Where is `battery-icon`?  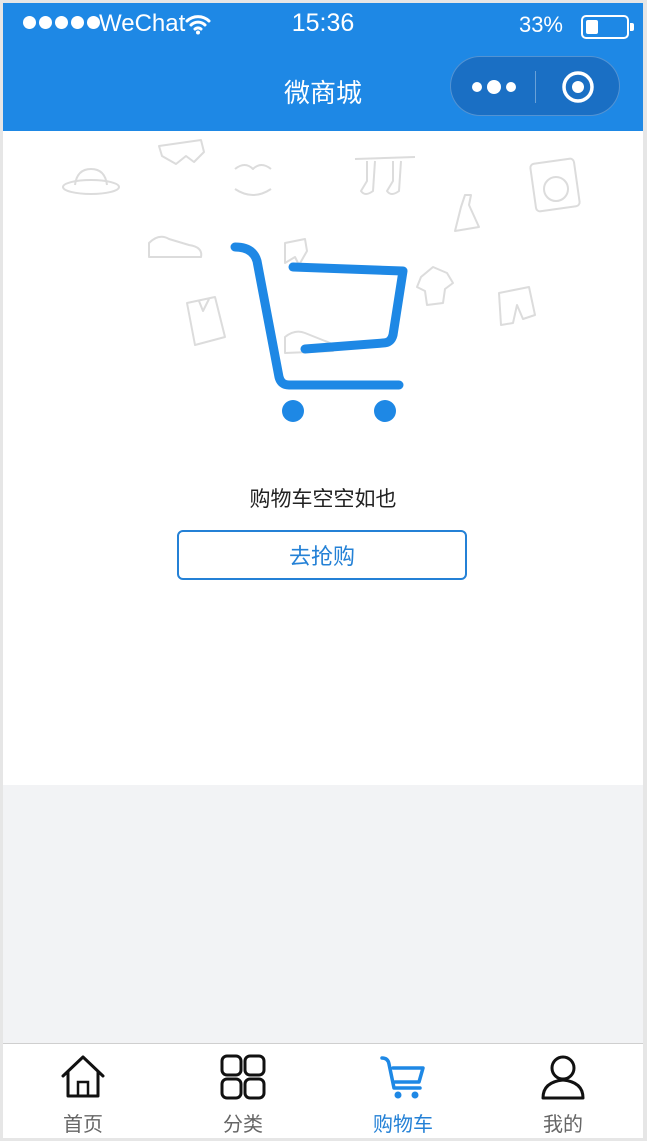 battery-icon is located at coordinates (607, 27).